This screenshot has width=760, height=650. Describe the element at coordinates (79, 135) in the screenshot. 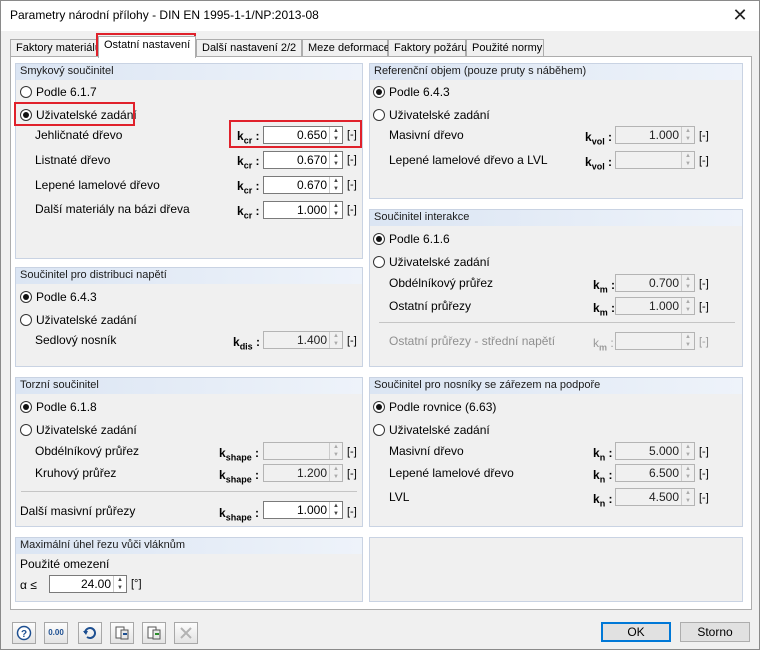

I see `label-softwood: Jehličnaté dřevo` at that location.